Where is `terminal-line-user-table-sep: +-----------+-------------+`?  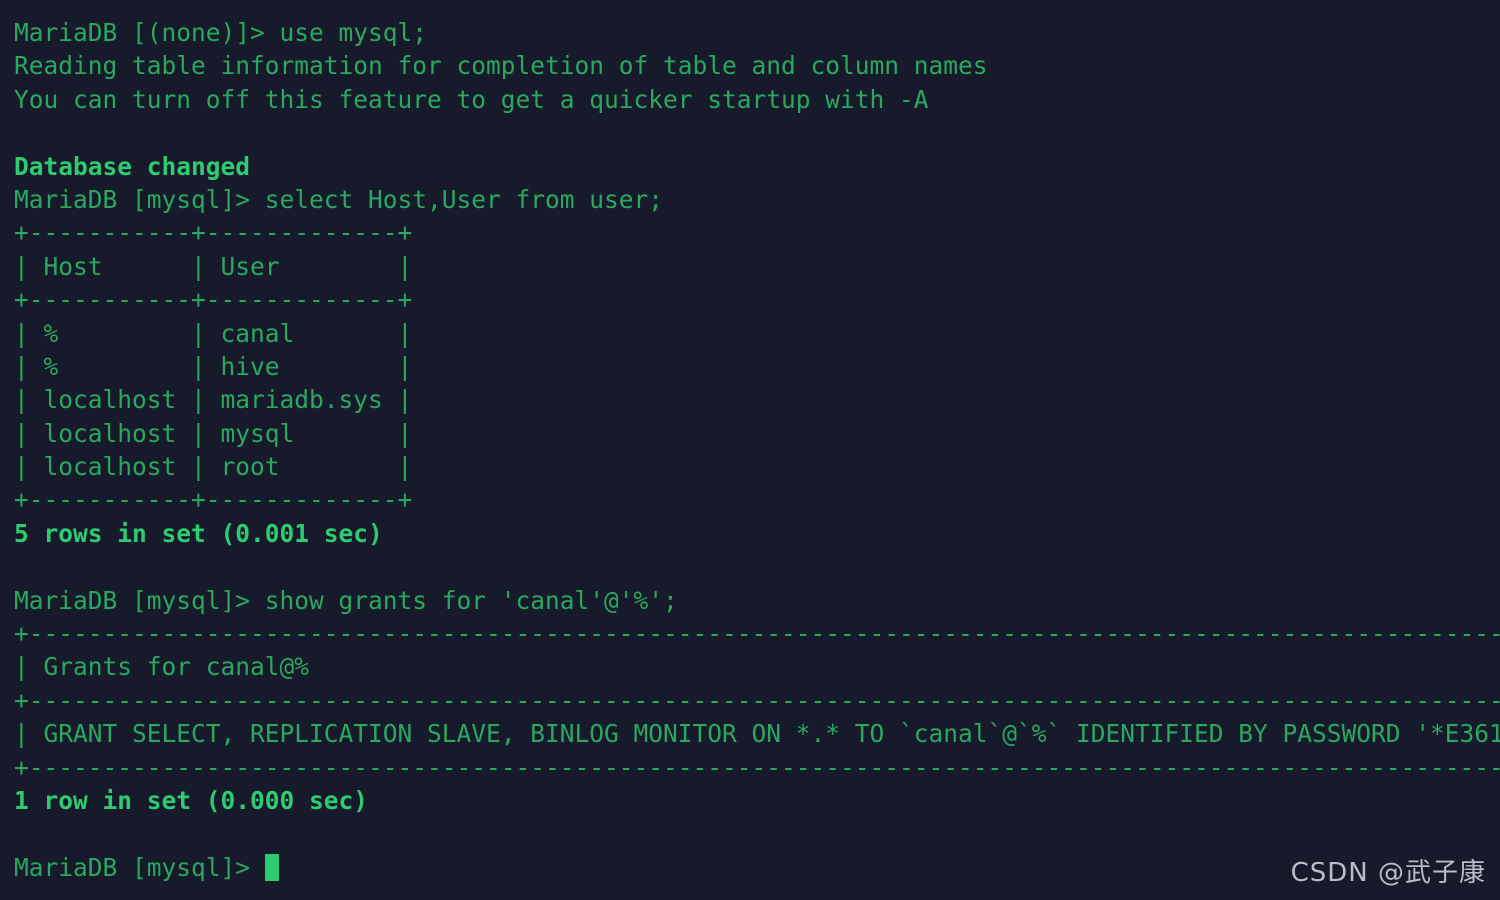
terminal-line-user-table-sep: +-----------+-------------+ is located at coordinates (757, 299).